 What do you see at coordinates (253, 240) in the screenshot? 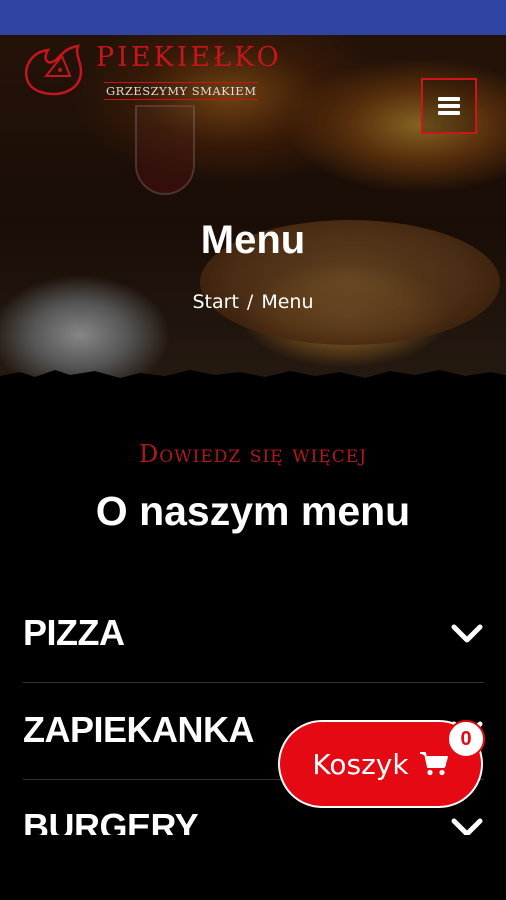
I see `page-title: Menu` at bounding box center [253, 240].